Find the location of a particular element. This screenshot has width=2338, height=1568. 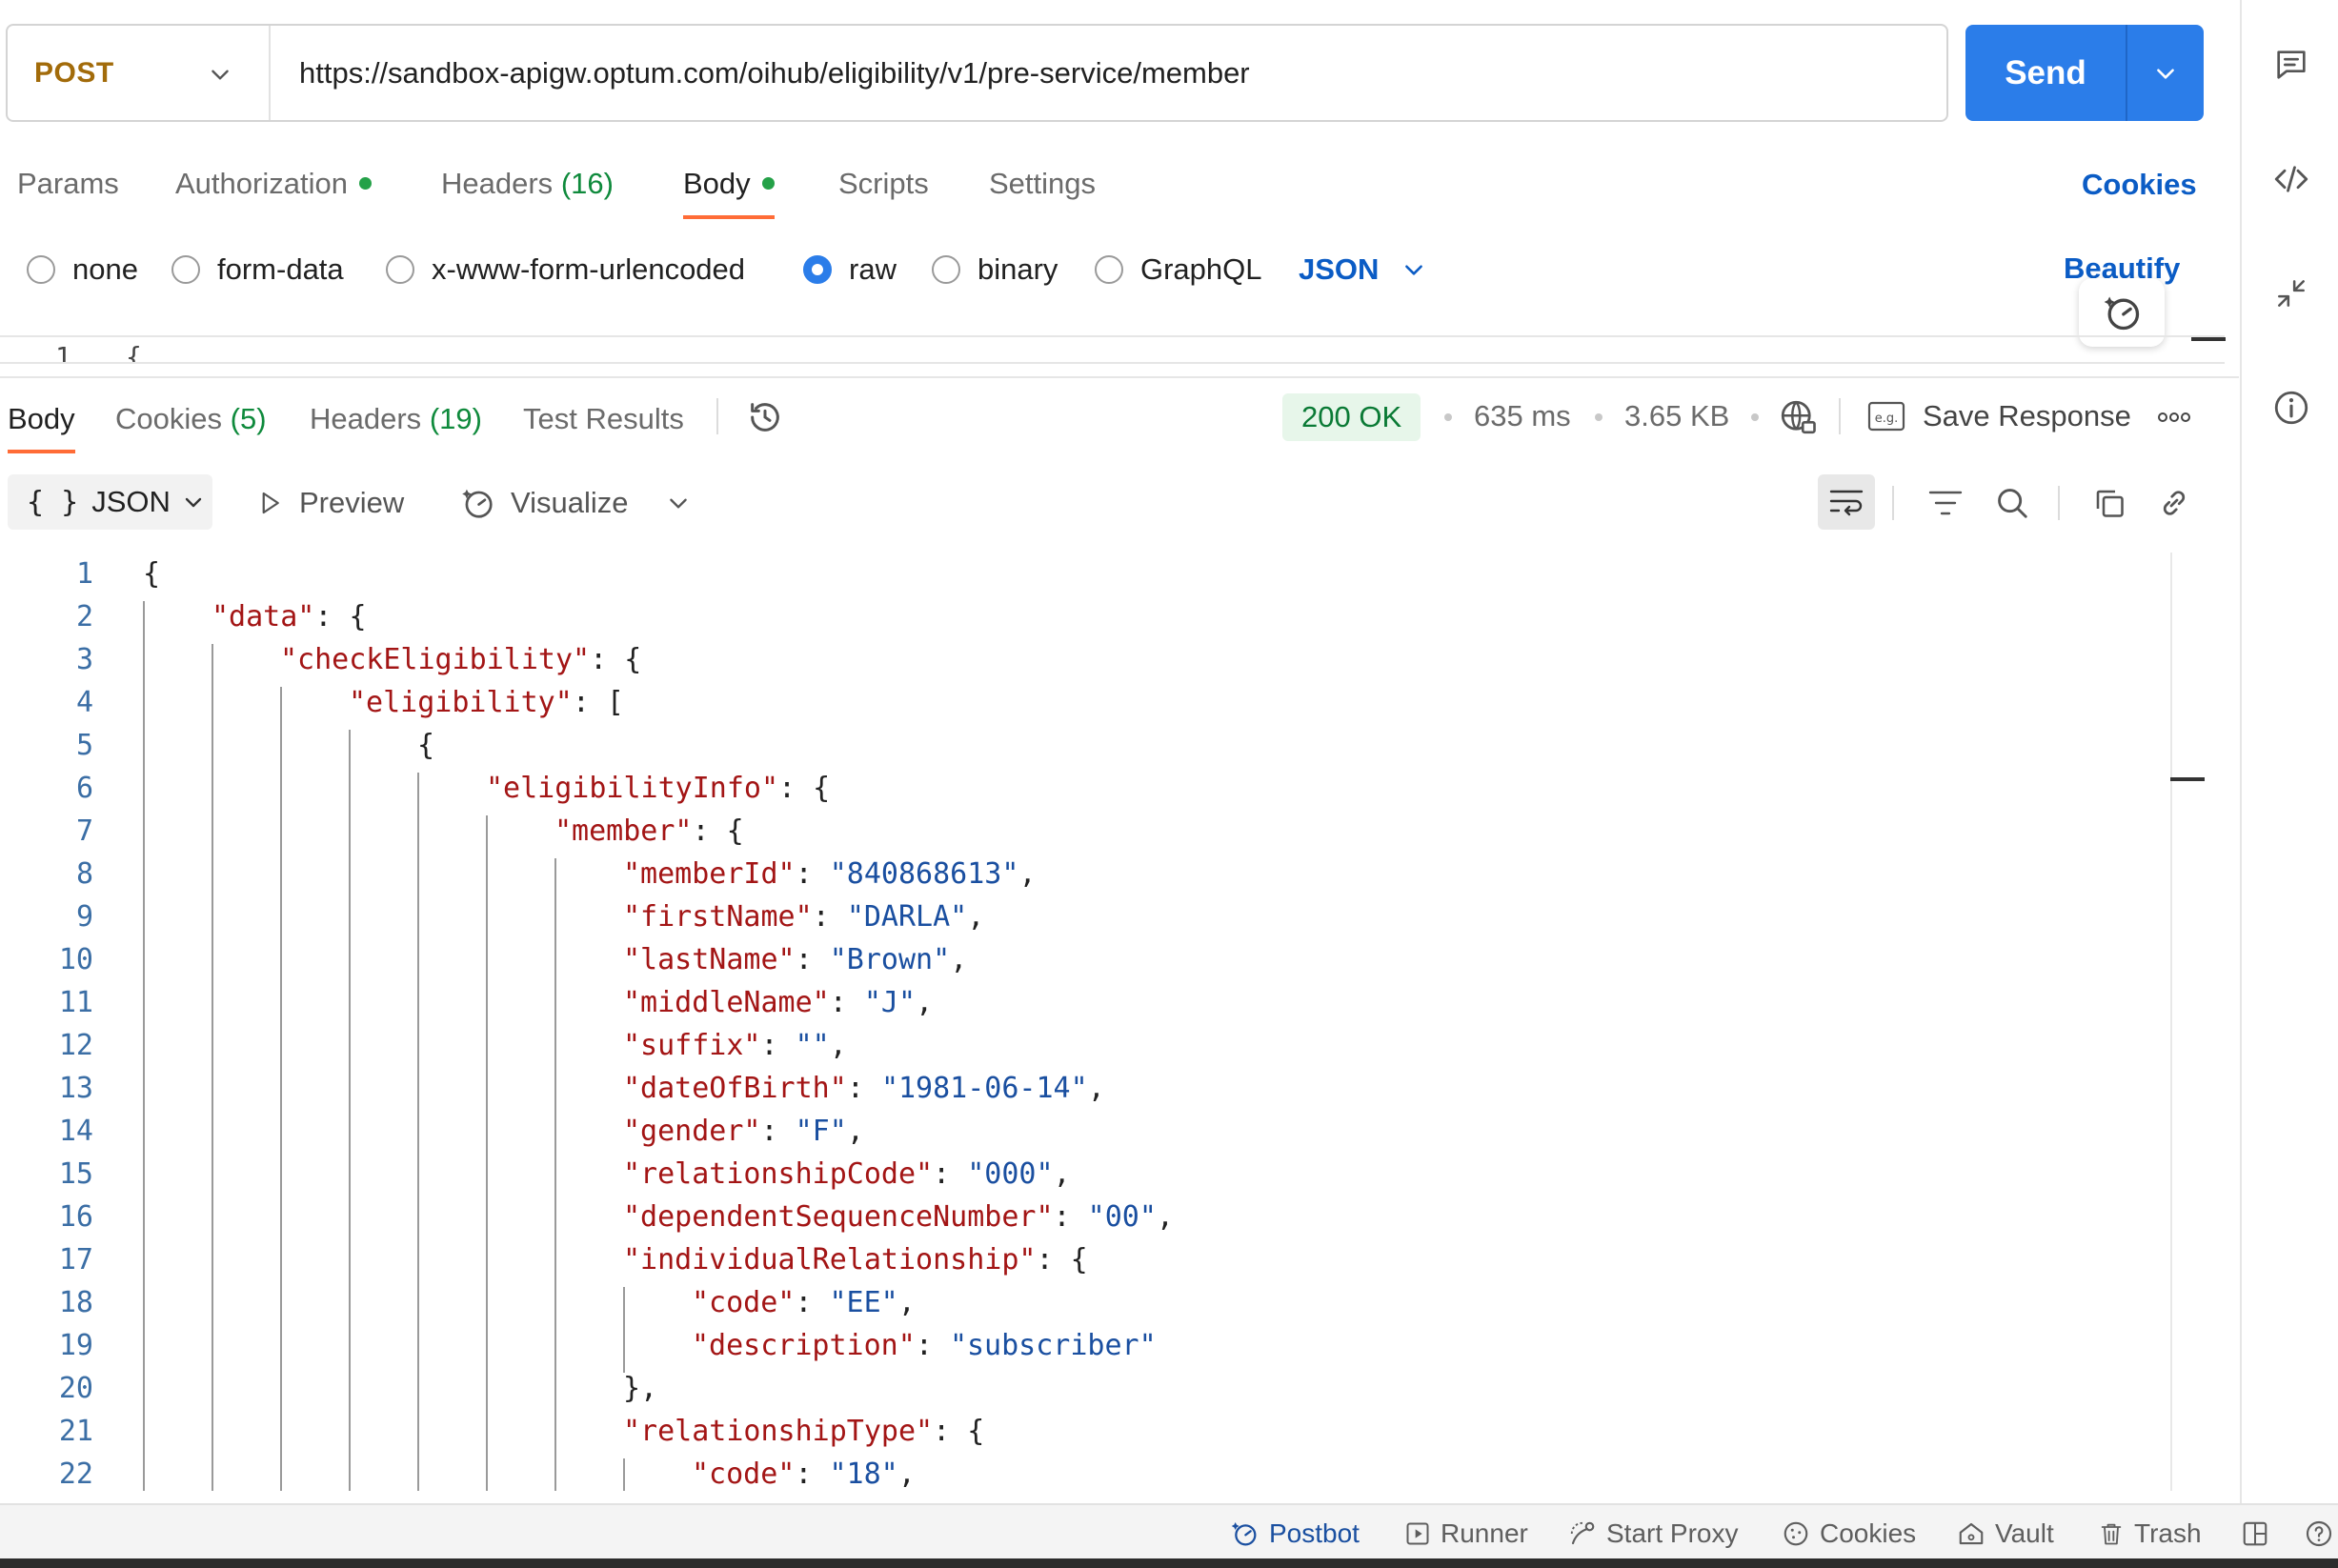

link-button is located at coordinates (2174, 503).